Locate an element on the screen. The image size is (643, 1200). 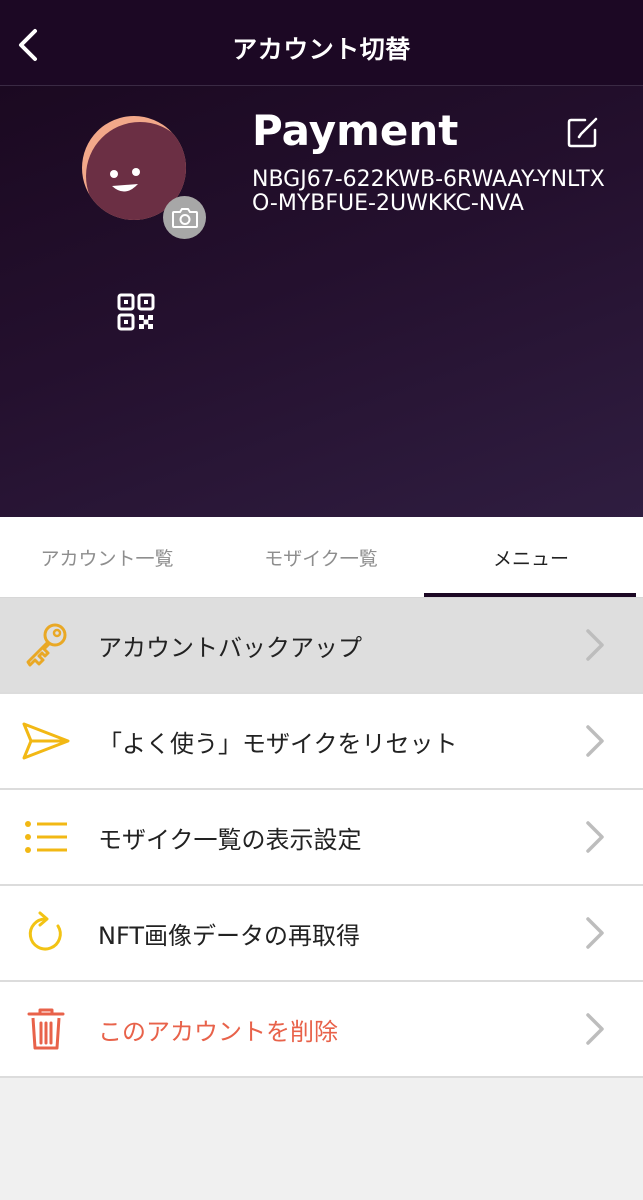
menu-item-delete-account: このアカウントを削除 is located at coordinates (321, 1030).